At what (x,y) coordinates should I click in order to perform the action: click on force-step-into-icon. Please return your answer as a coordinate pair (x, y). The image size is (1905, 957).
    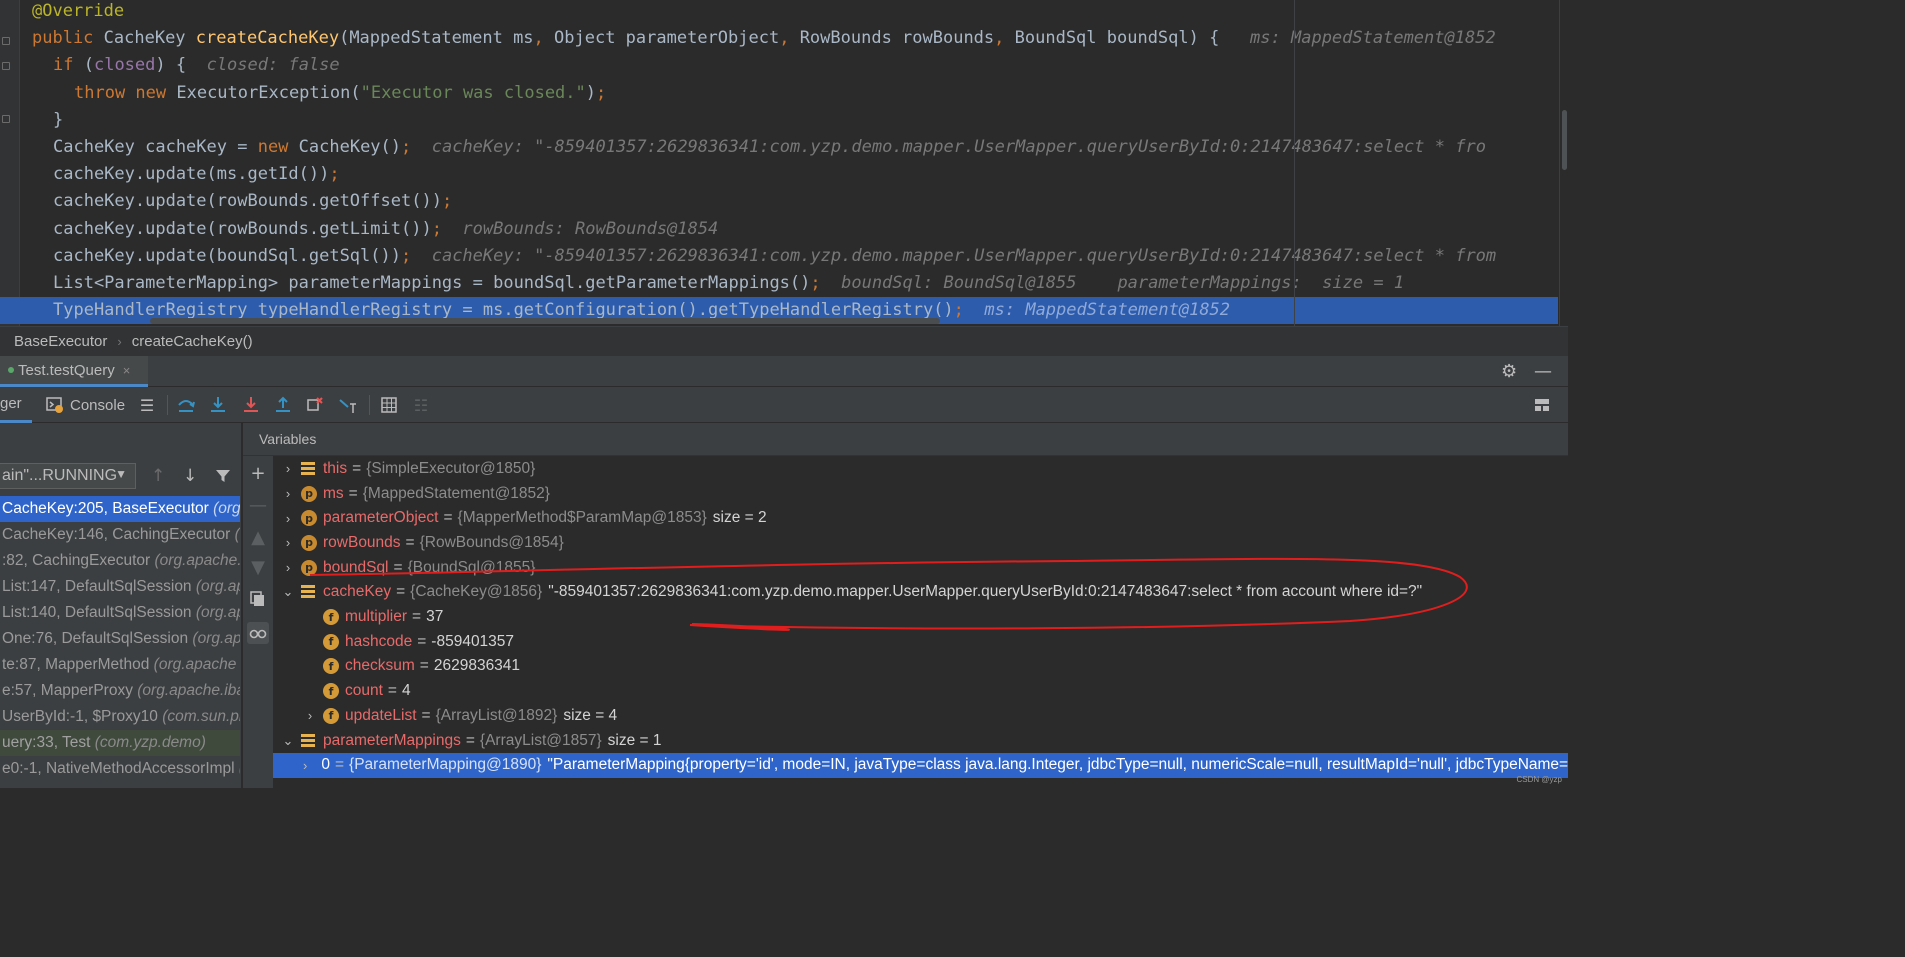
    Looking at the image, I should click on (251, 405).